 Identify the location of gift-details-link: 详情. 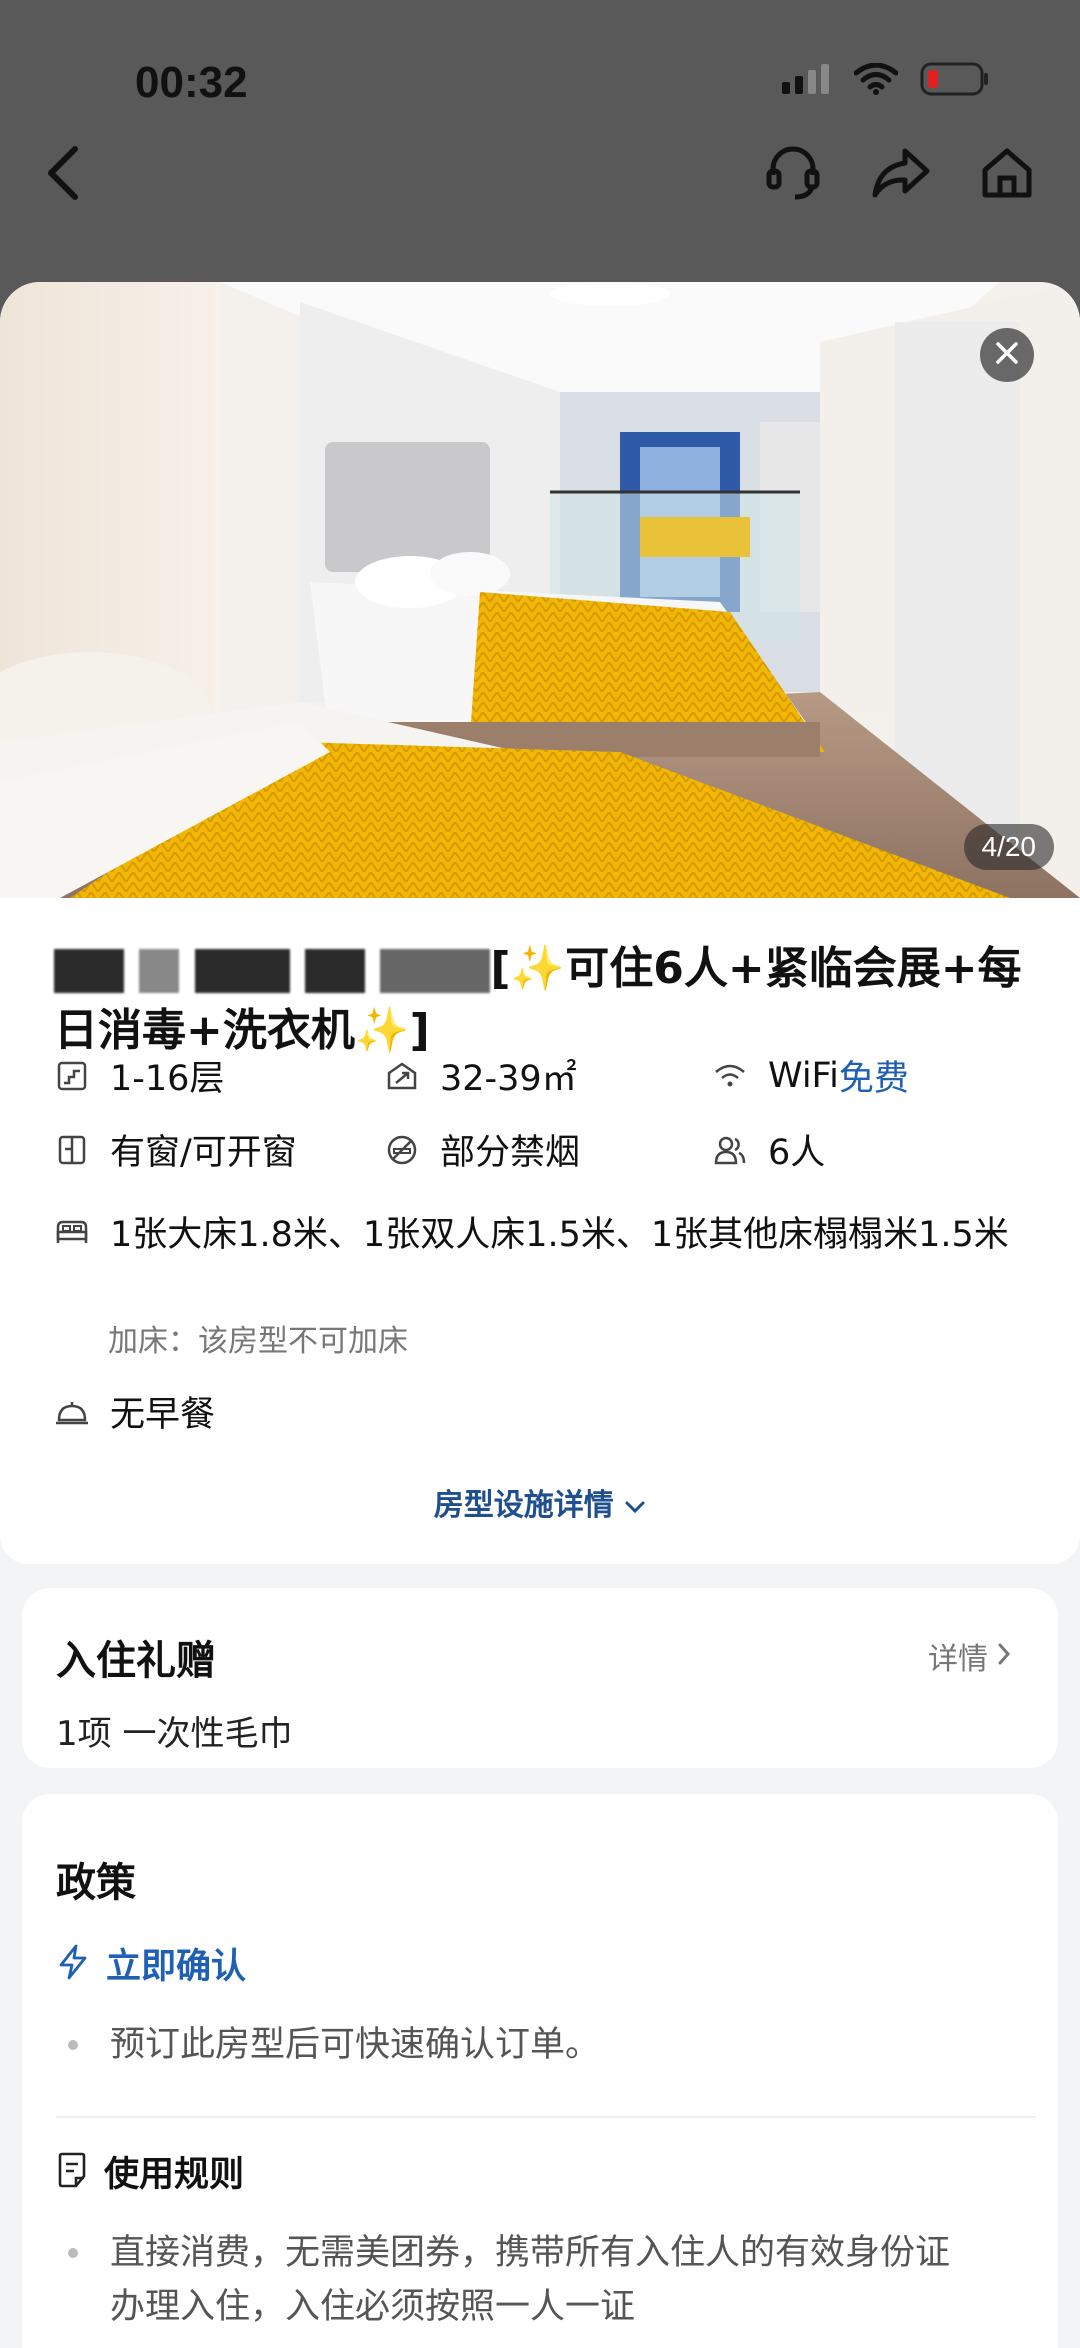
(970, 1656).